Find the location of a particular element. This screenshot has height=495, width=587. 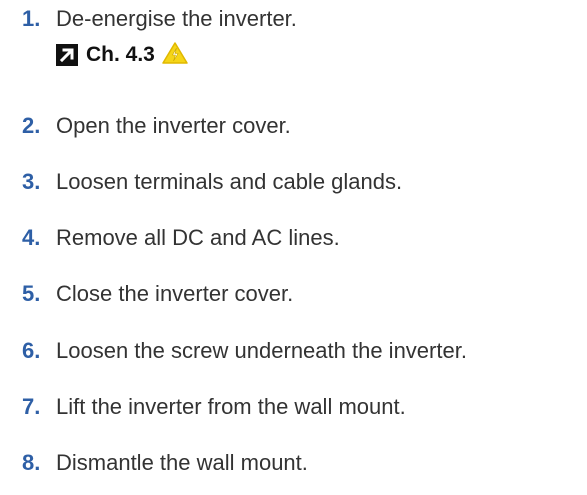

step-7: 7. Lift the inverter from the wall mount. is located at coordinates (214, 407).